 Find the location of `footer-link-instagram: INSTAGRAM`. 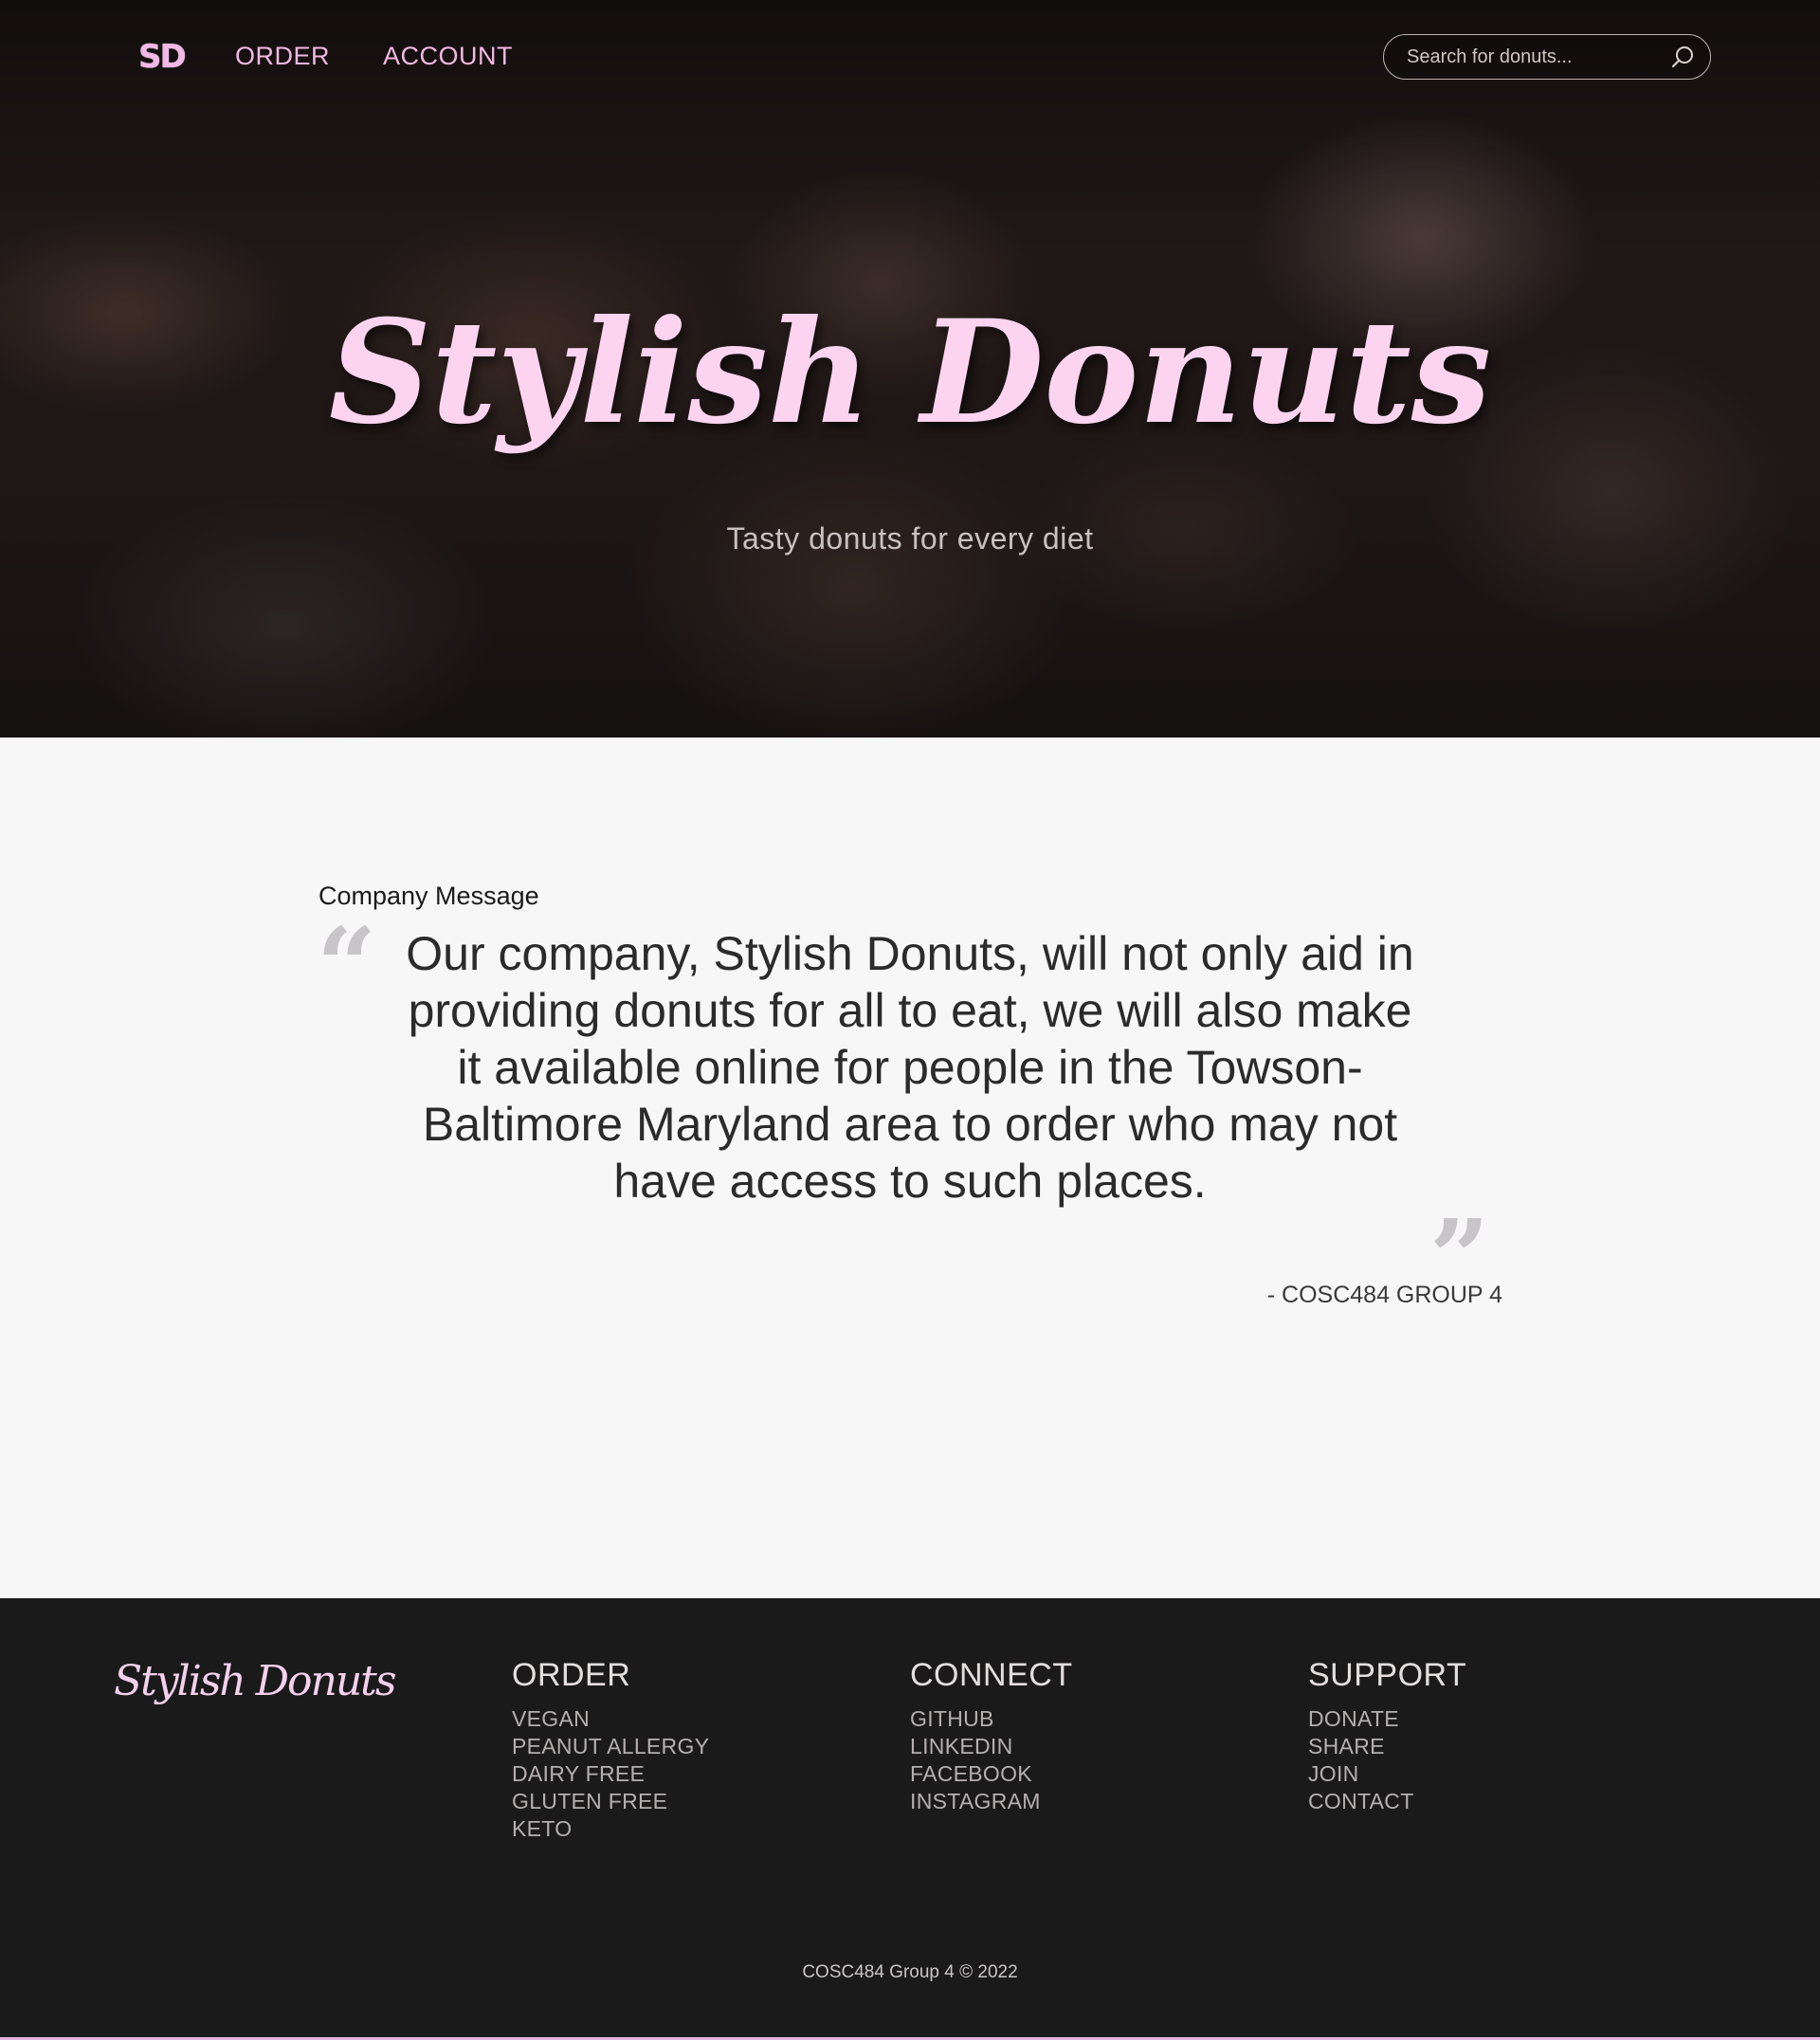

footer-link-instagram: INSTAGRAM is located at coordinates (991, 1802).